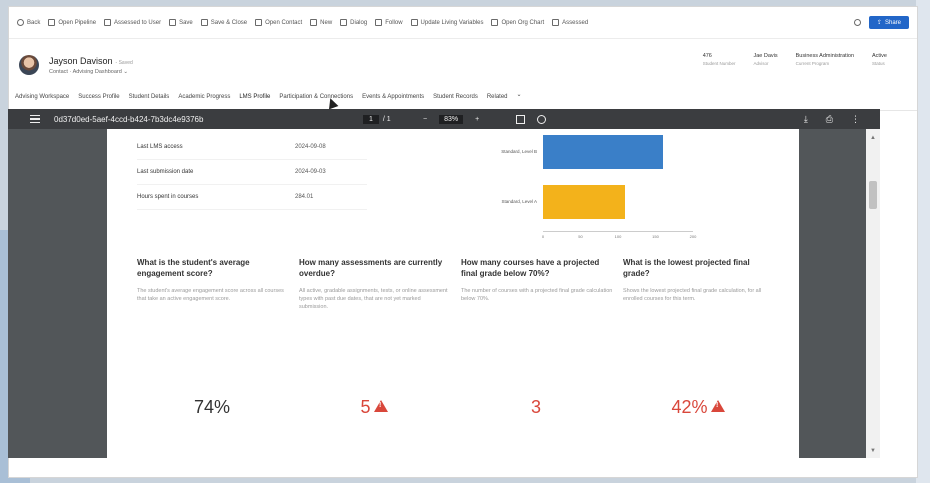 This screenshot has width=930, height=483. Describe the element at coordinates (42, 101) in the screenshot. I see `tab-advising-workspace: Advising Workspace` at that location.